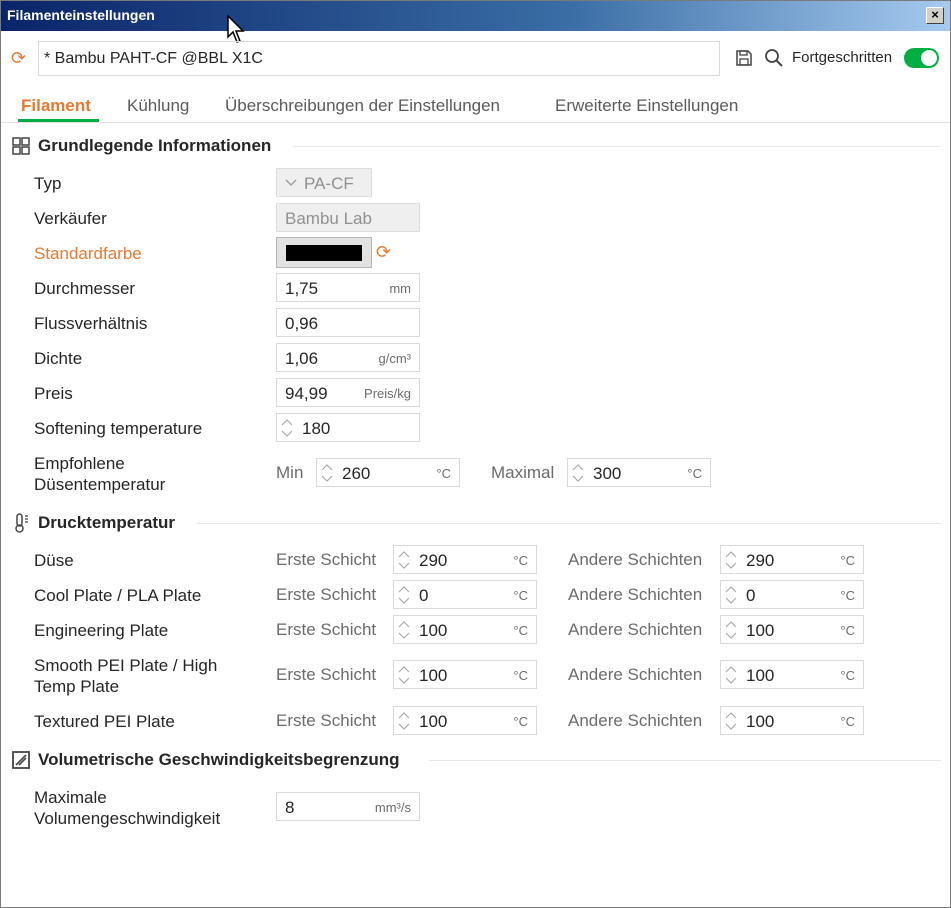 This screenshot has height=908, width=951. Describe the element at coordinates (348, 287) in the screenshot. I see `diameter-input: 1,75 mm` at that location.